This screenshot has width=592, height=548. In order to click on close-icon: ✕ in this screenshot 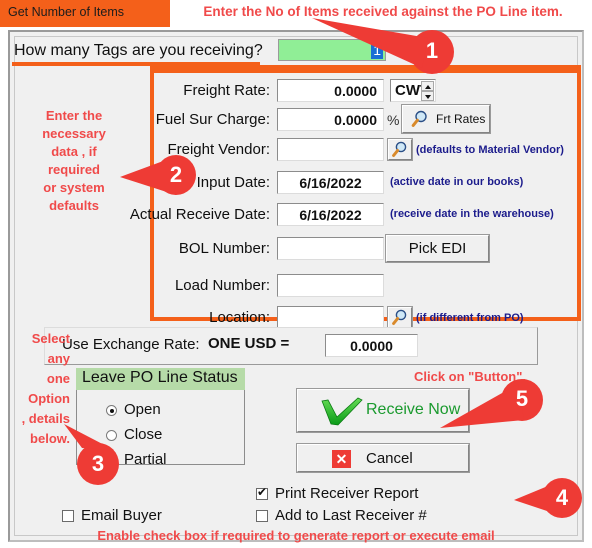, I will do `click(341, 459)`.